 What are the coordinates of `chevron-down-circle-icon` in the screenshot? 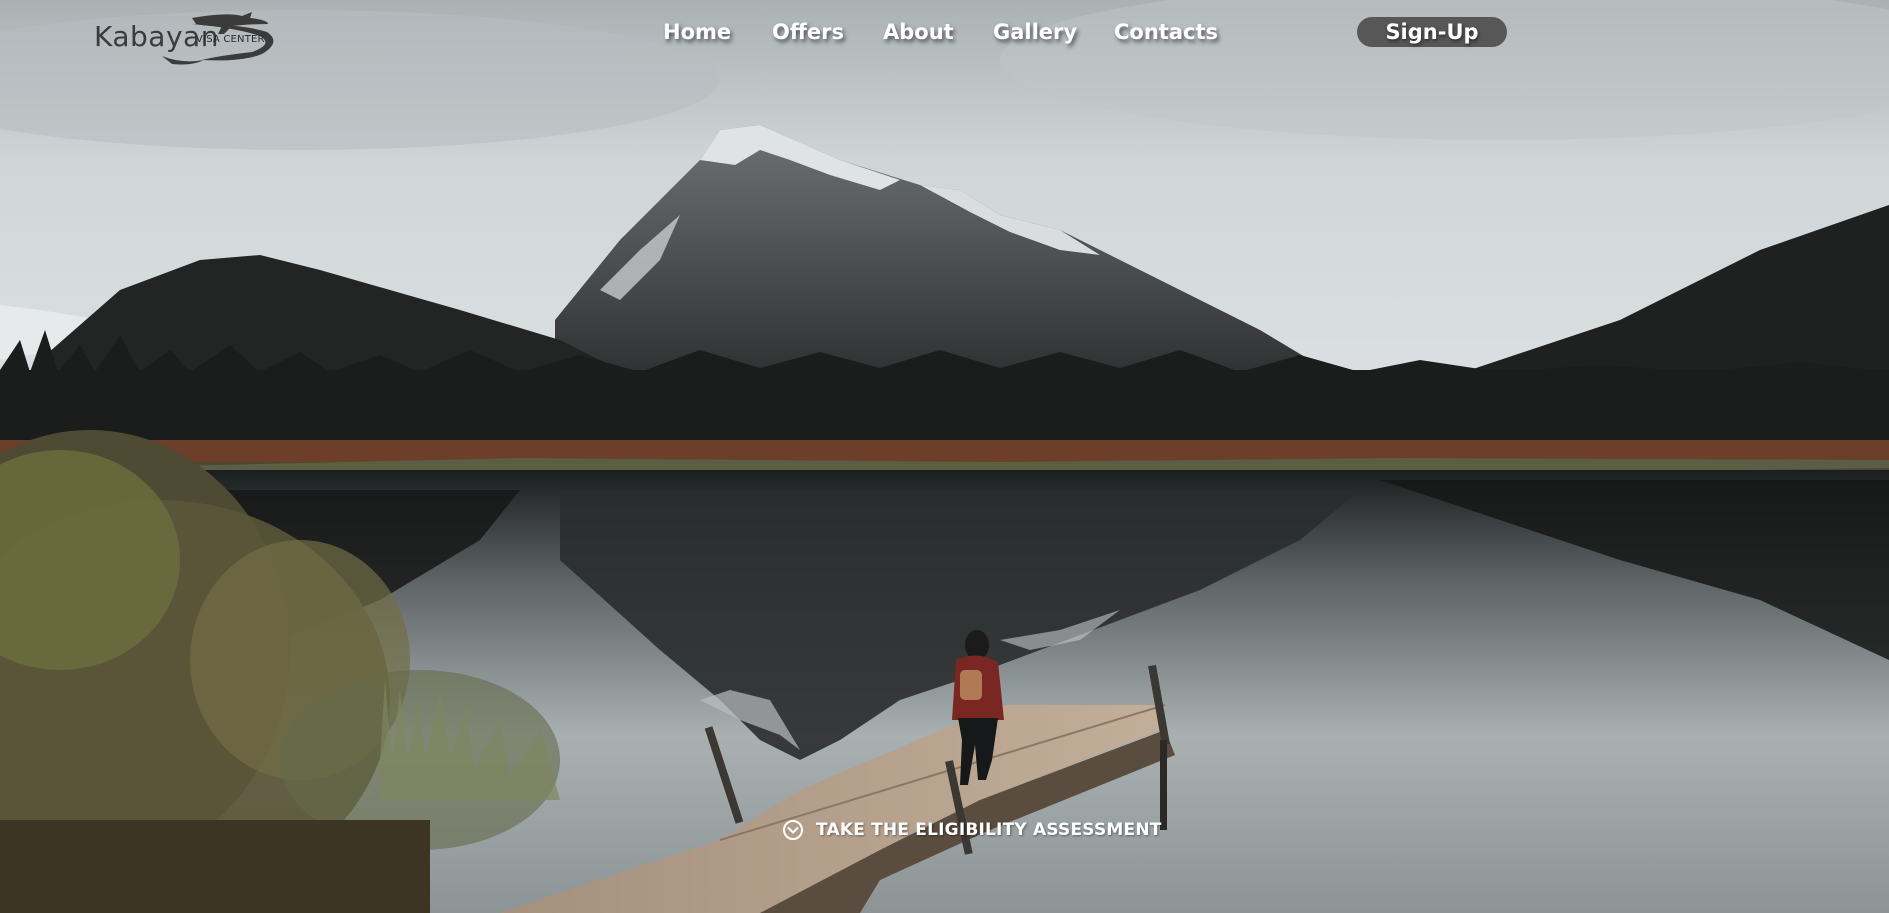 It's located at (793, 830).